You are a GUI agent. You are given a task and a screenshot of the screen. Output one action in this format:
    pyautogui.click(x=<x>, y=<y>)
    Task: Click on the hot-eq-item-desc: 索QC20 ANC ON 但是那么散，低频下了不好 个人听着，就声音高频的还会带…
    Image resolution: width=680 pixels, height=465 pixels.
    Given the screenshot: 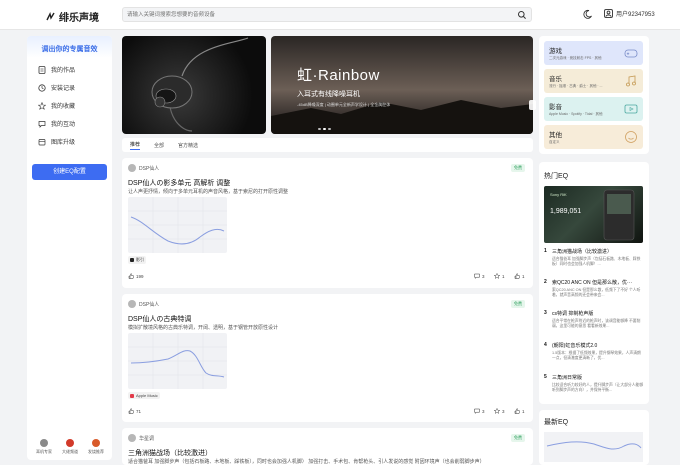 What is the action you would take?
    pyautogui.click(x=596, y=292)
    